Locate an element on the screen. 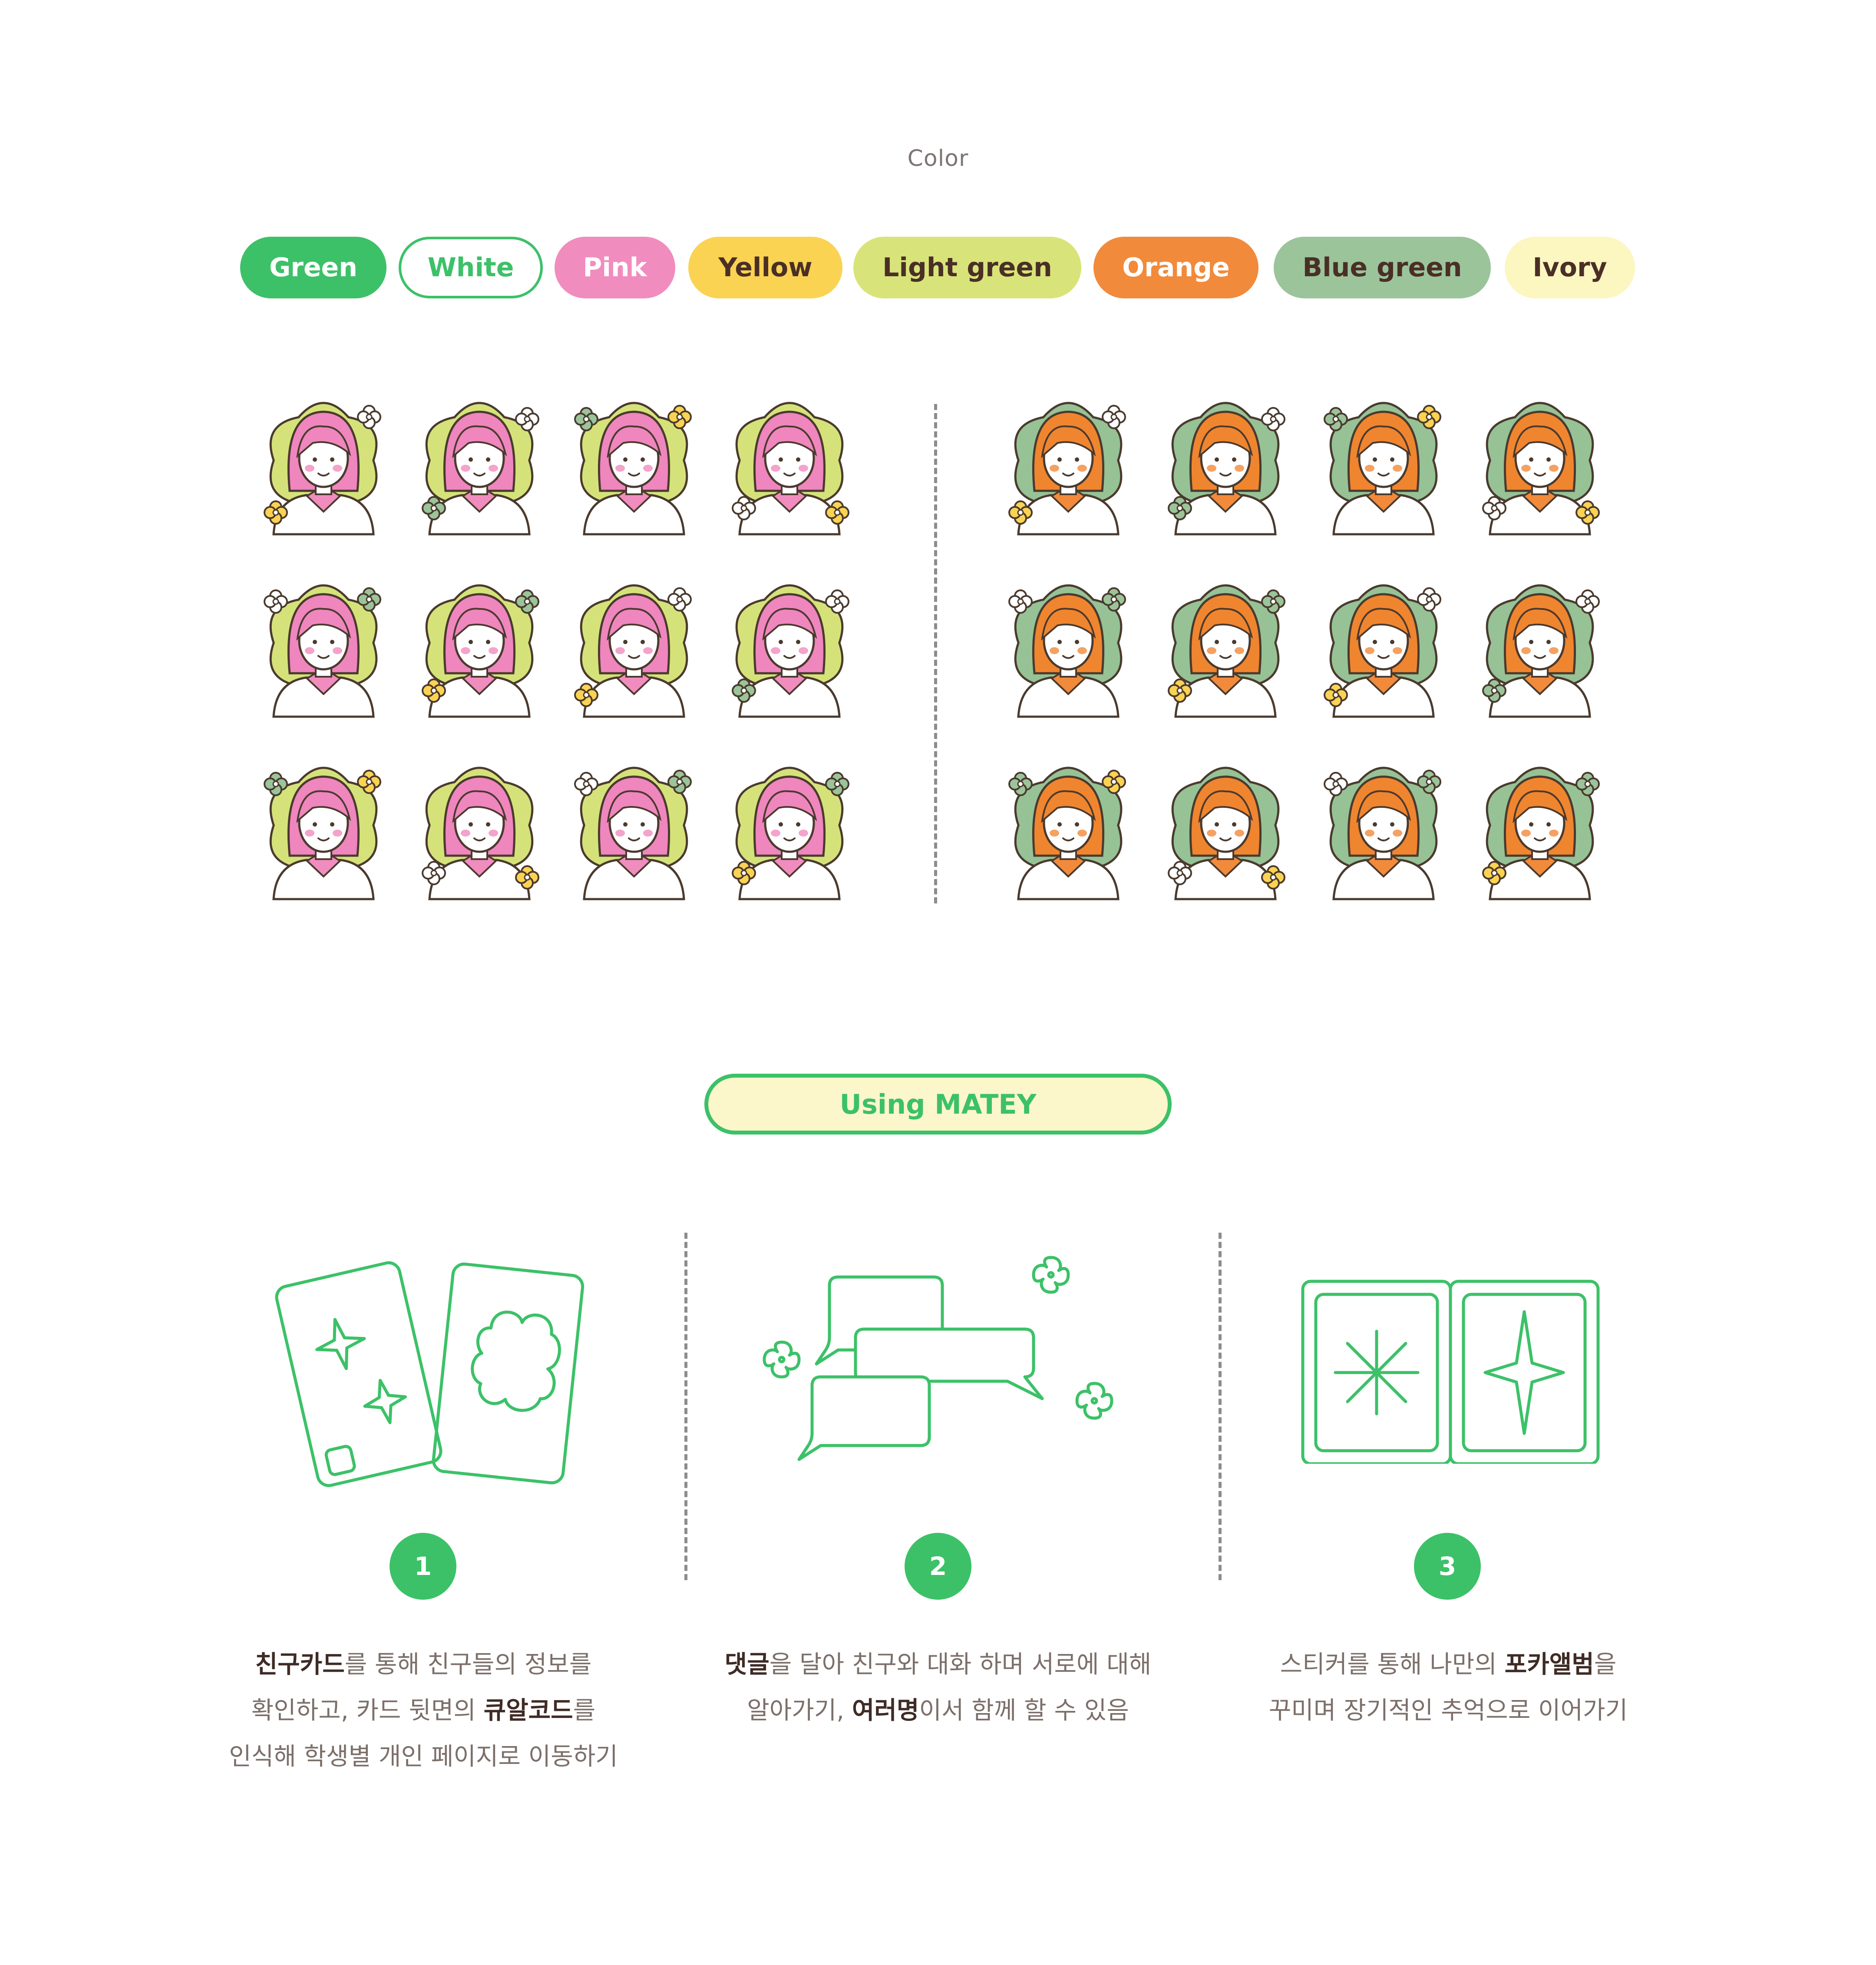 The image size is (1876, 1965). step-number-3: 3 is located at coordinates (1447, 1566).